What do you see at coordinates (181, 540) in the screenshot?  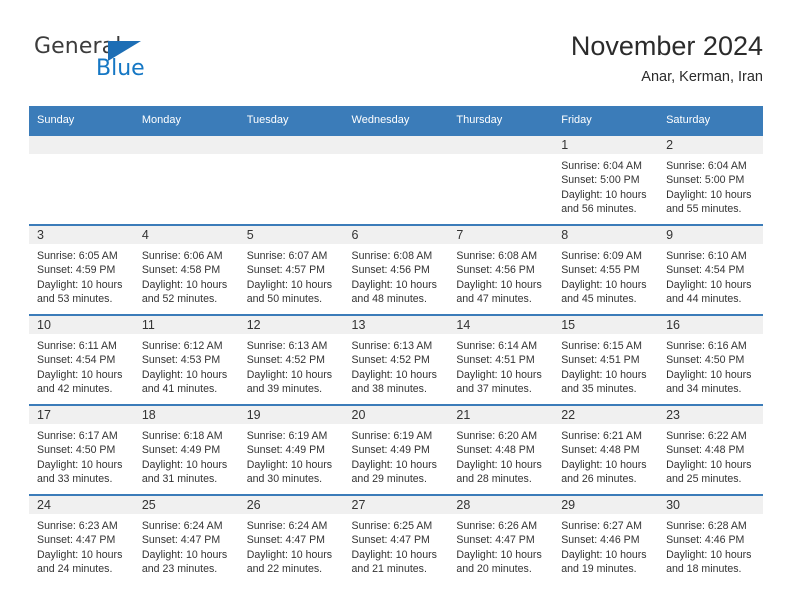 I see `sunset-text: Sunset: 4:47 PM` at bounding box center [181, 540].